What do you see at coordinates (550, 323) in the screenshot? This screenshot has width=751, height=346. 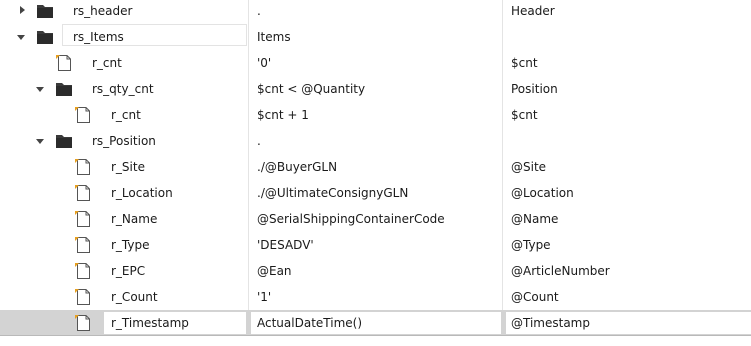 I see `target-text: @Timestamp` at bounding box center [550, 323].